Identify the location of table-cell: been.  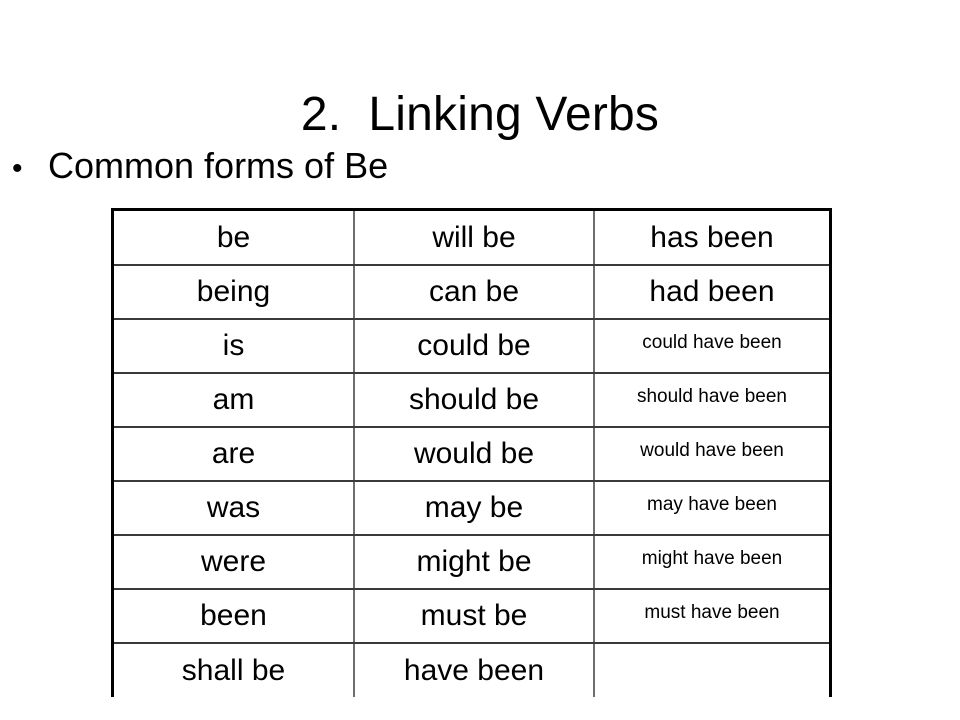
(234, 616).